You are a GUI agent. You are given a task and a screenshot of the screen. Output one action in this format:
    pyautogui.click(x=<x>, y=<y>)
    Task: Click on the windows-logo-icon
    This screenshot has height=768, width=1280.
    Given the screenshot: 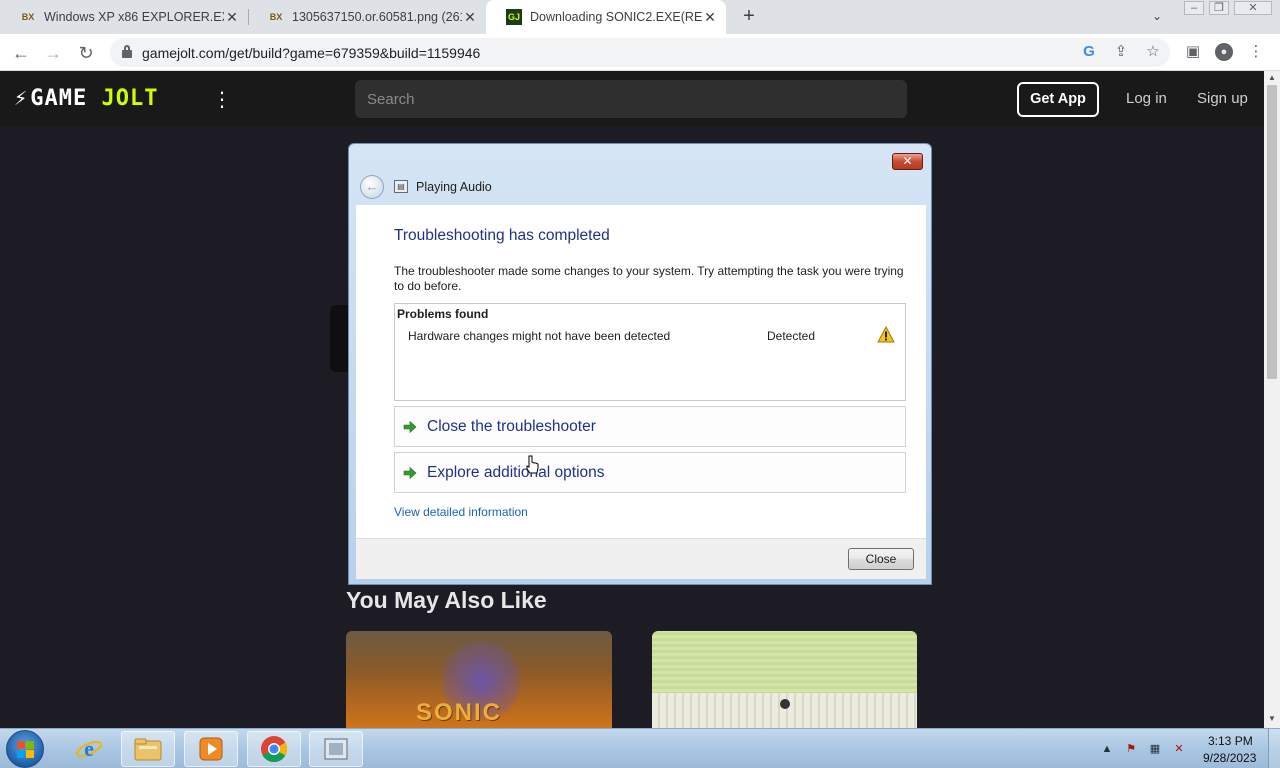 What is the action you would take?
    pyautogui.click(x=26, y=750)
    